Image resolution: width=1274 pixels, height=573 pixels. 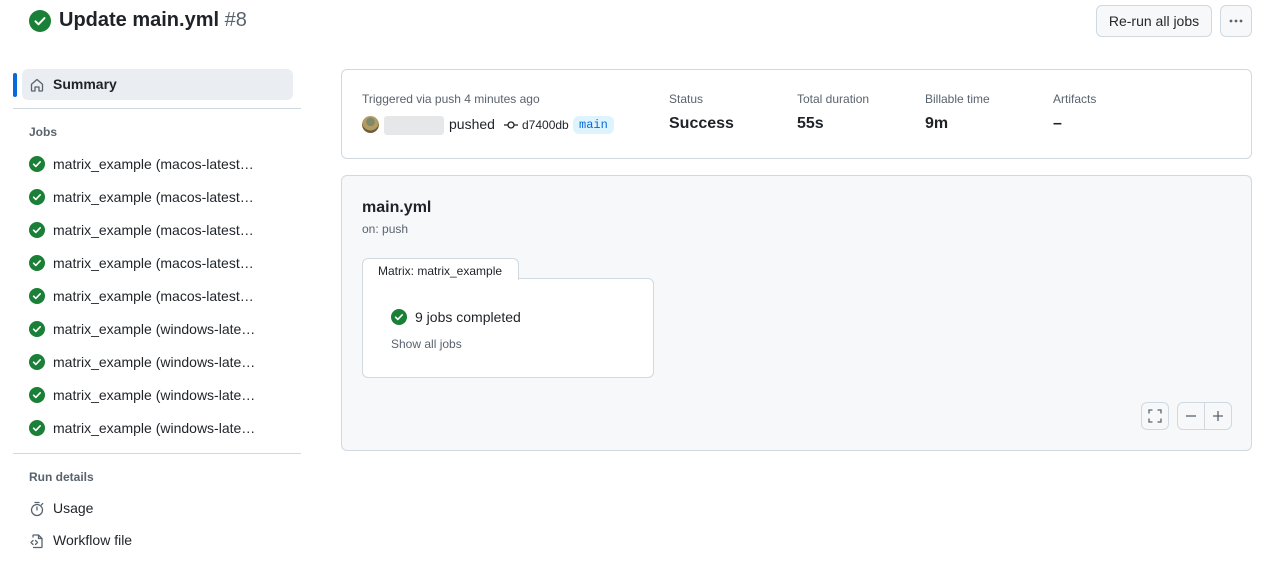 I want to click on zoom-in-button, so click(x=1218, y=416).